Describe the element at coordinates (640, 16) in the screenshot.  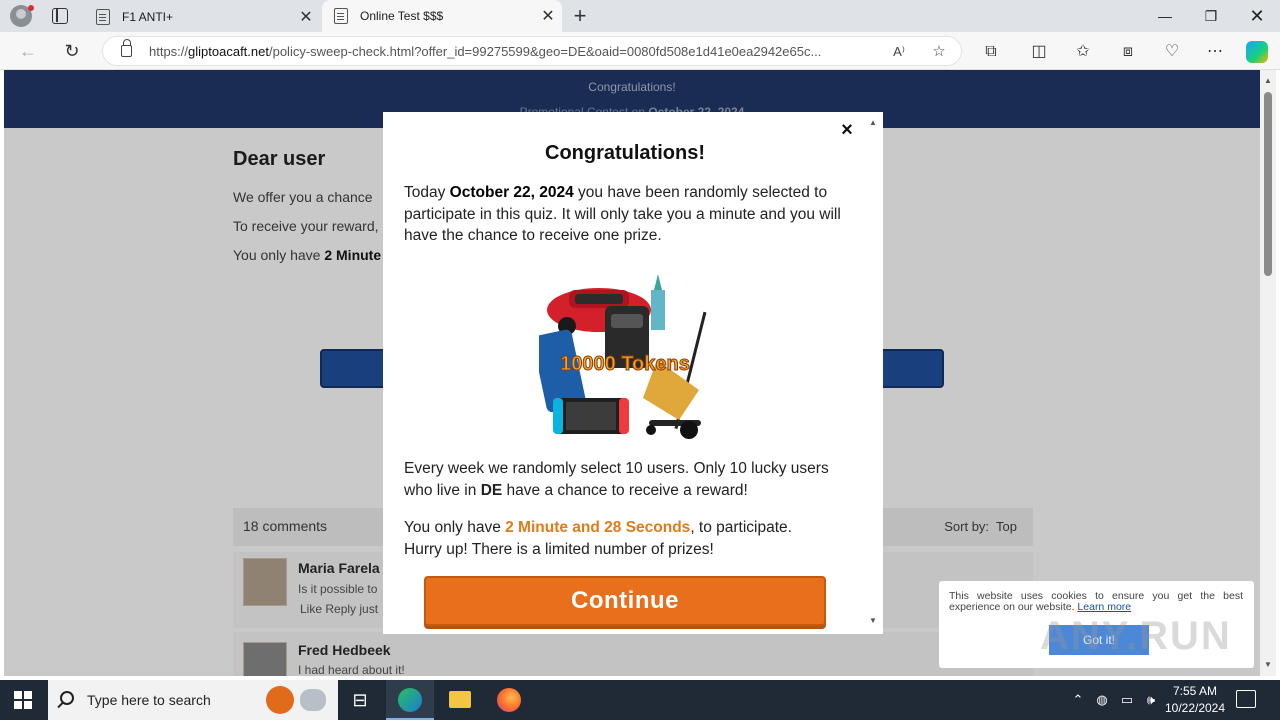
I see `browser-titlebar: F1 ANTI+ ✕ Online Test $$$ ✕ + — ❐ ✕` at that location.